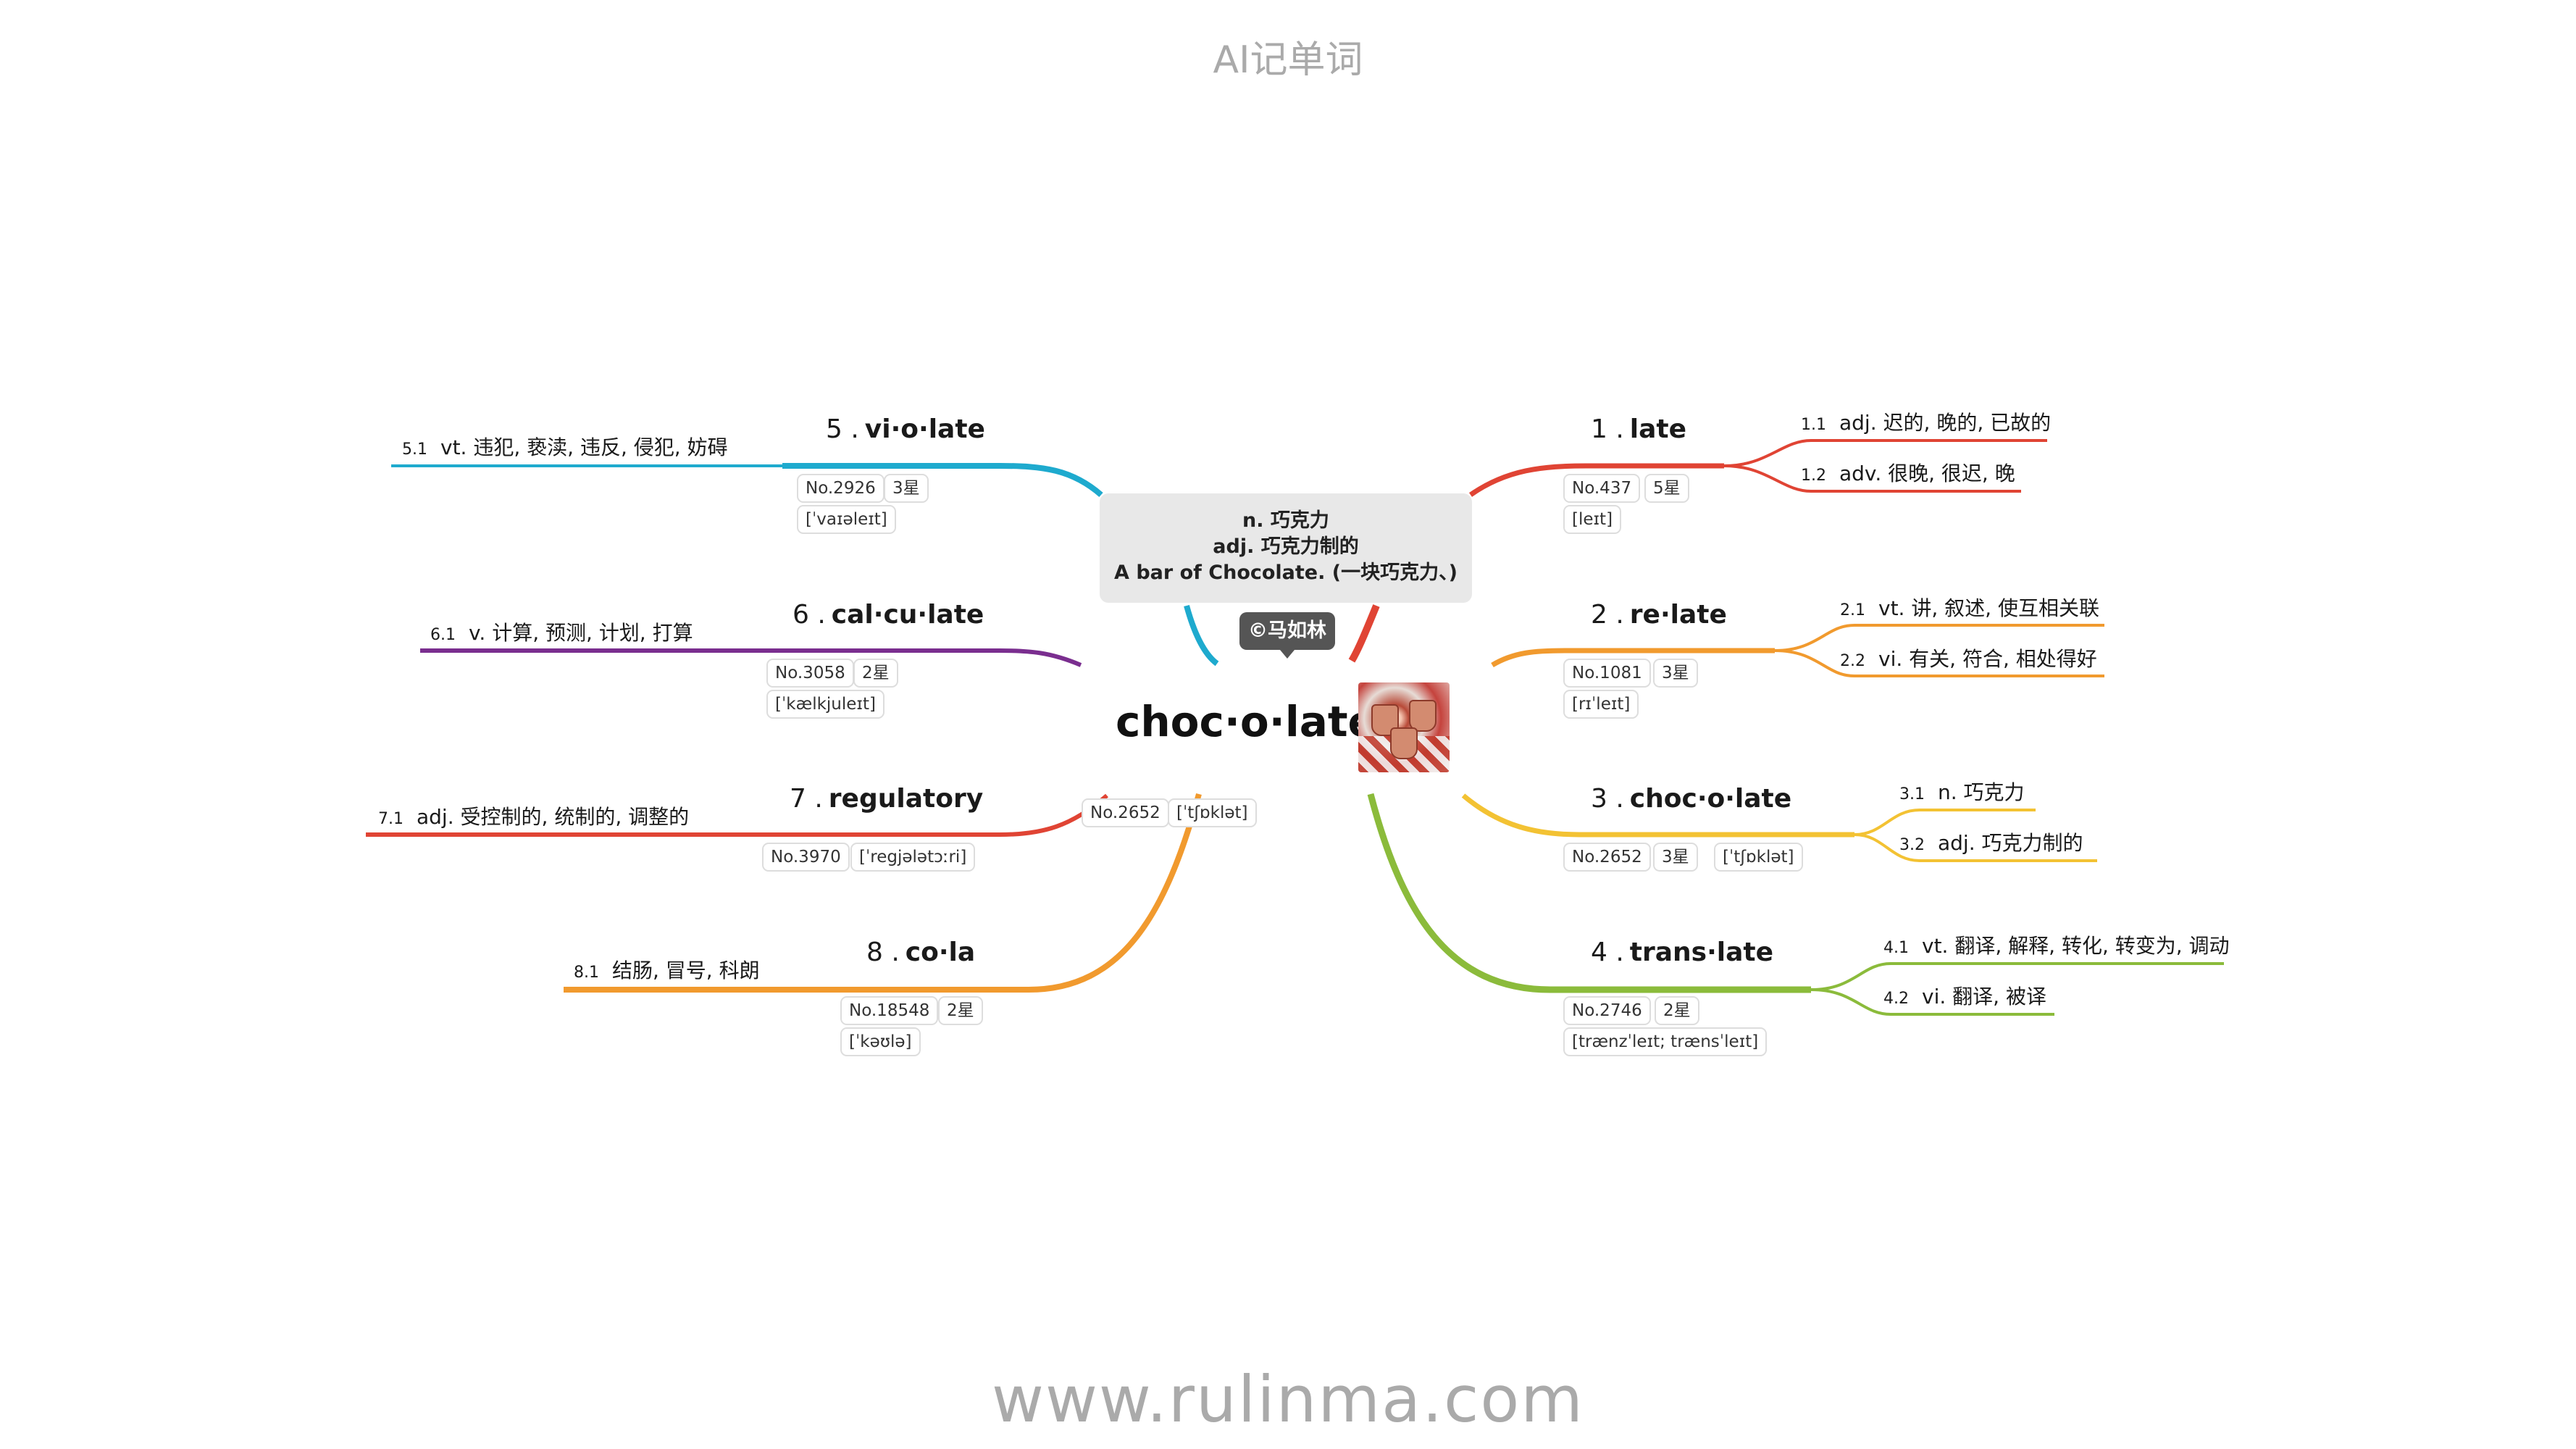 This screenshot has width=2576, height=1449. What do you see at coordinates (1912, 794) in the screenshot?
I see `sense-number: 3.1` at bounding box center [1912, 794].